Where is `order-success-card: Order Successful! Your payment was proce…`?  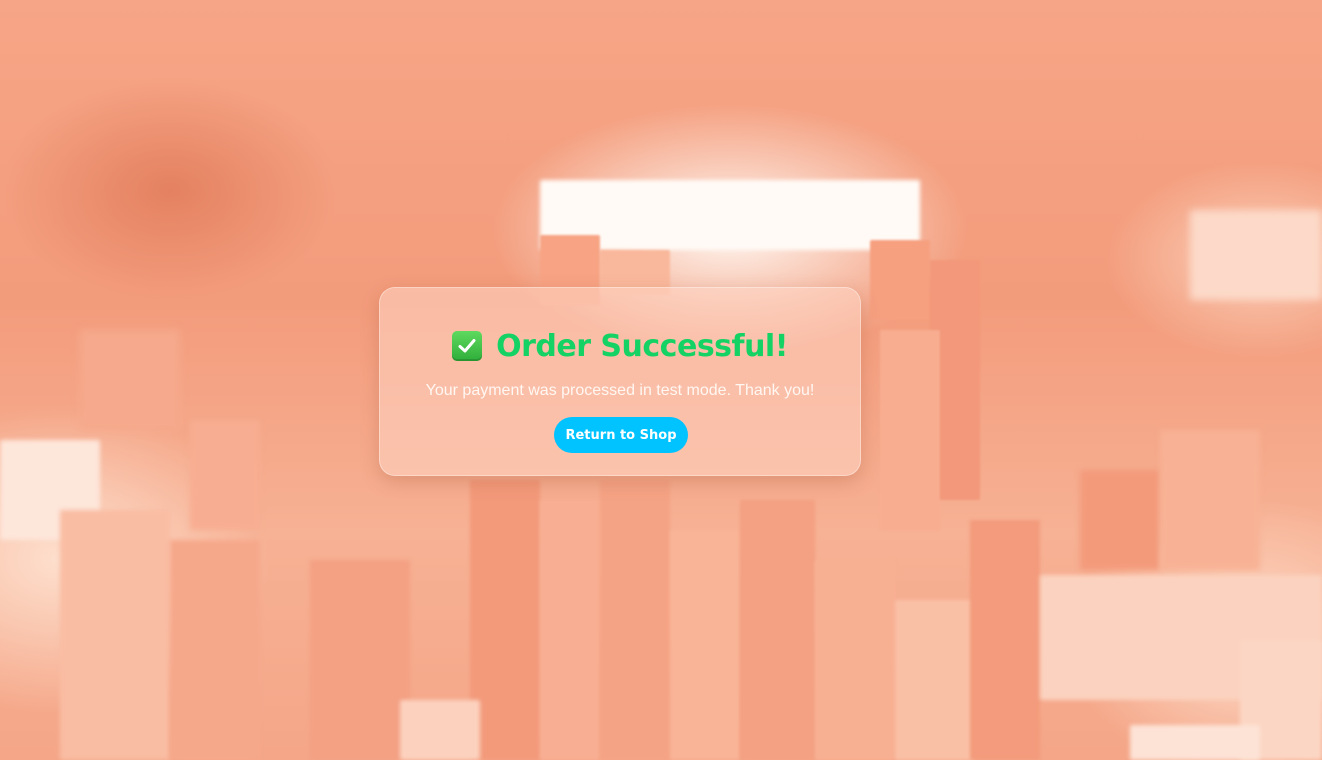
order-success-card: Order Successful! Your payment was proce… is located at coordinates (620, 381).